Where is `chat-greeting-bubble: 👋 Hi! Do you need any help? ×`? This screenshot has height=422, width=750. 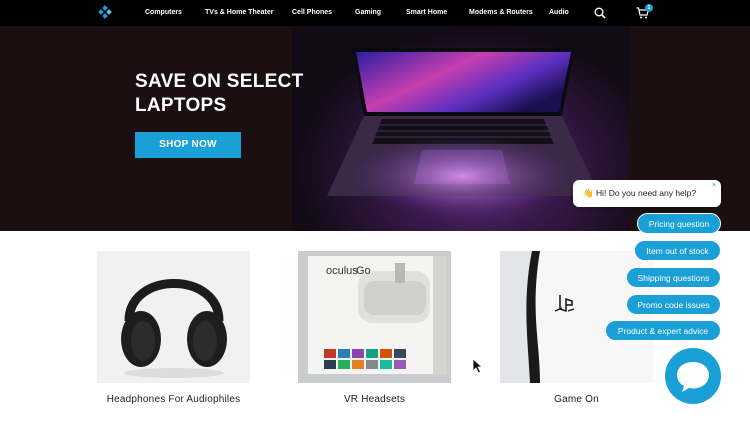
chat-greeting-bubble: 👋 Hi! Do you need any help? × is located at coordinates (647, 193).